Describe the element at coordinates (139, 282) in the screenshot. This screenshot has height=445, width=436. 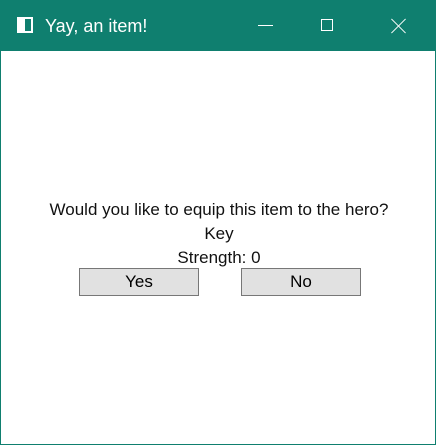
I see `yes-button: Yes` at that location.